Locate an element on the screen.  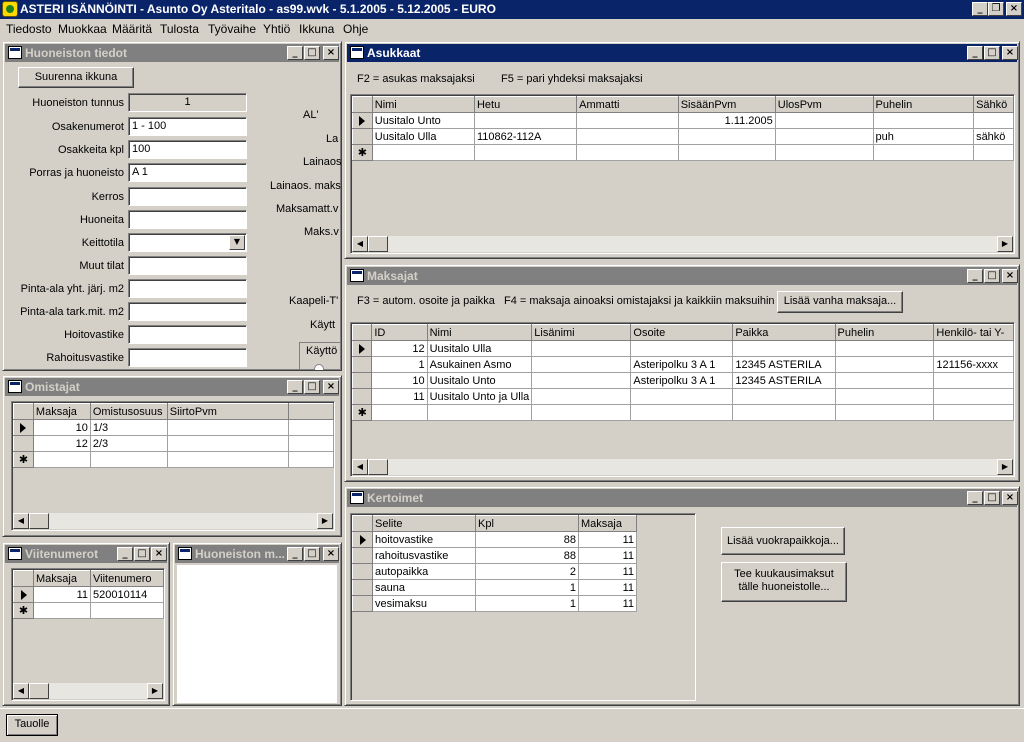
table-row: hoitovastike 88 11 is located at coordinates (494, 539).